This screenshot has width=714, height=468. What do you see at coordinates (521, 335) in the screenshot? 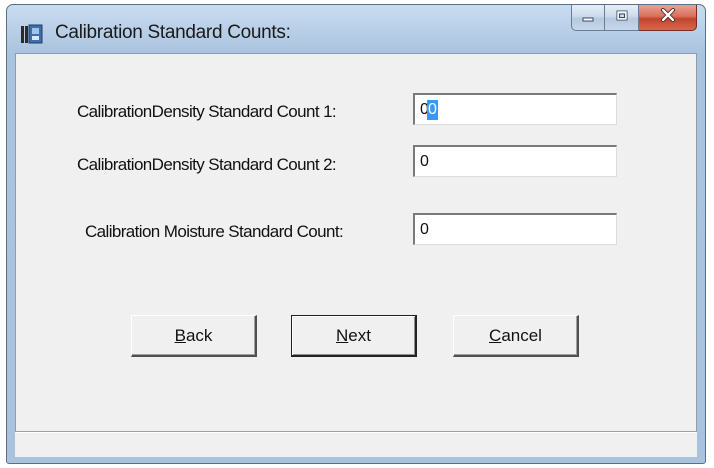
I see `cancel-button-label: ancel` at bounding box center [521, 335].